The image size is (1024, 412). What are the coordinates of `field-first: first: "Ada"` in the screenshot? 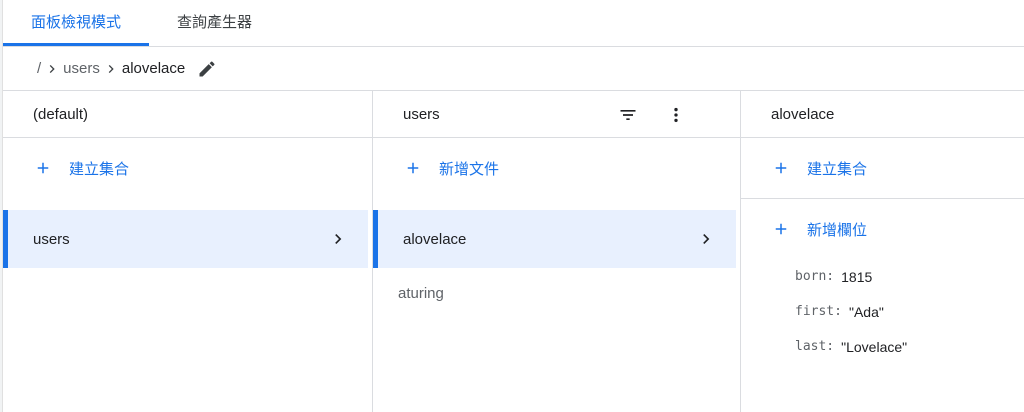 It's located at (882, 311).